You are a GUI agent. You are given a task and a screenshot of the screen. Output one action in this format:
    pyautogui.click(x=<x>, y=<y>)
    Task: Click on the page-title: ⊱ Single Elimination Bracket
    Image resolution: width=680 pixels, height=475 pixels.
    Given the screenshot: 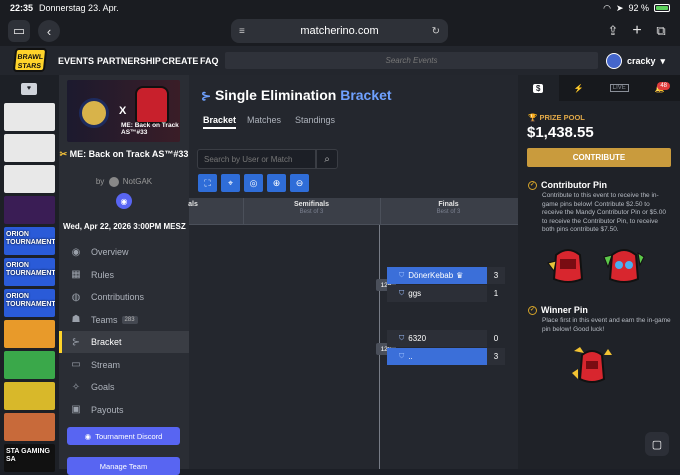 What is the action you would take?
    pyautogui.click(x=296, y=95)
    